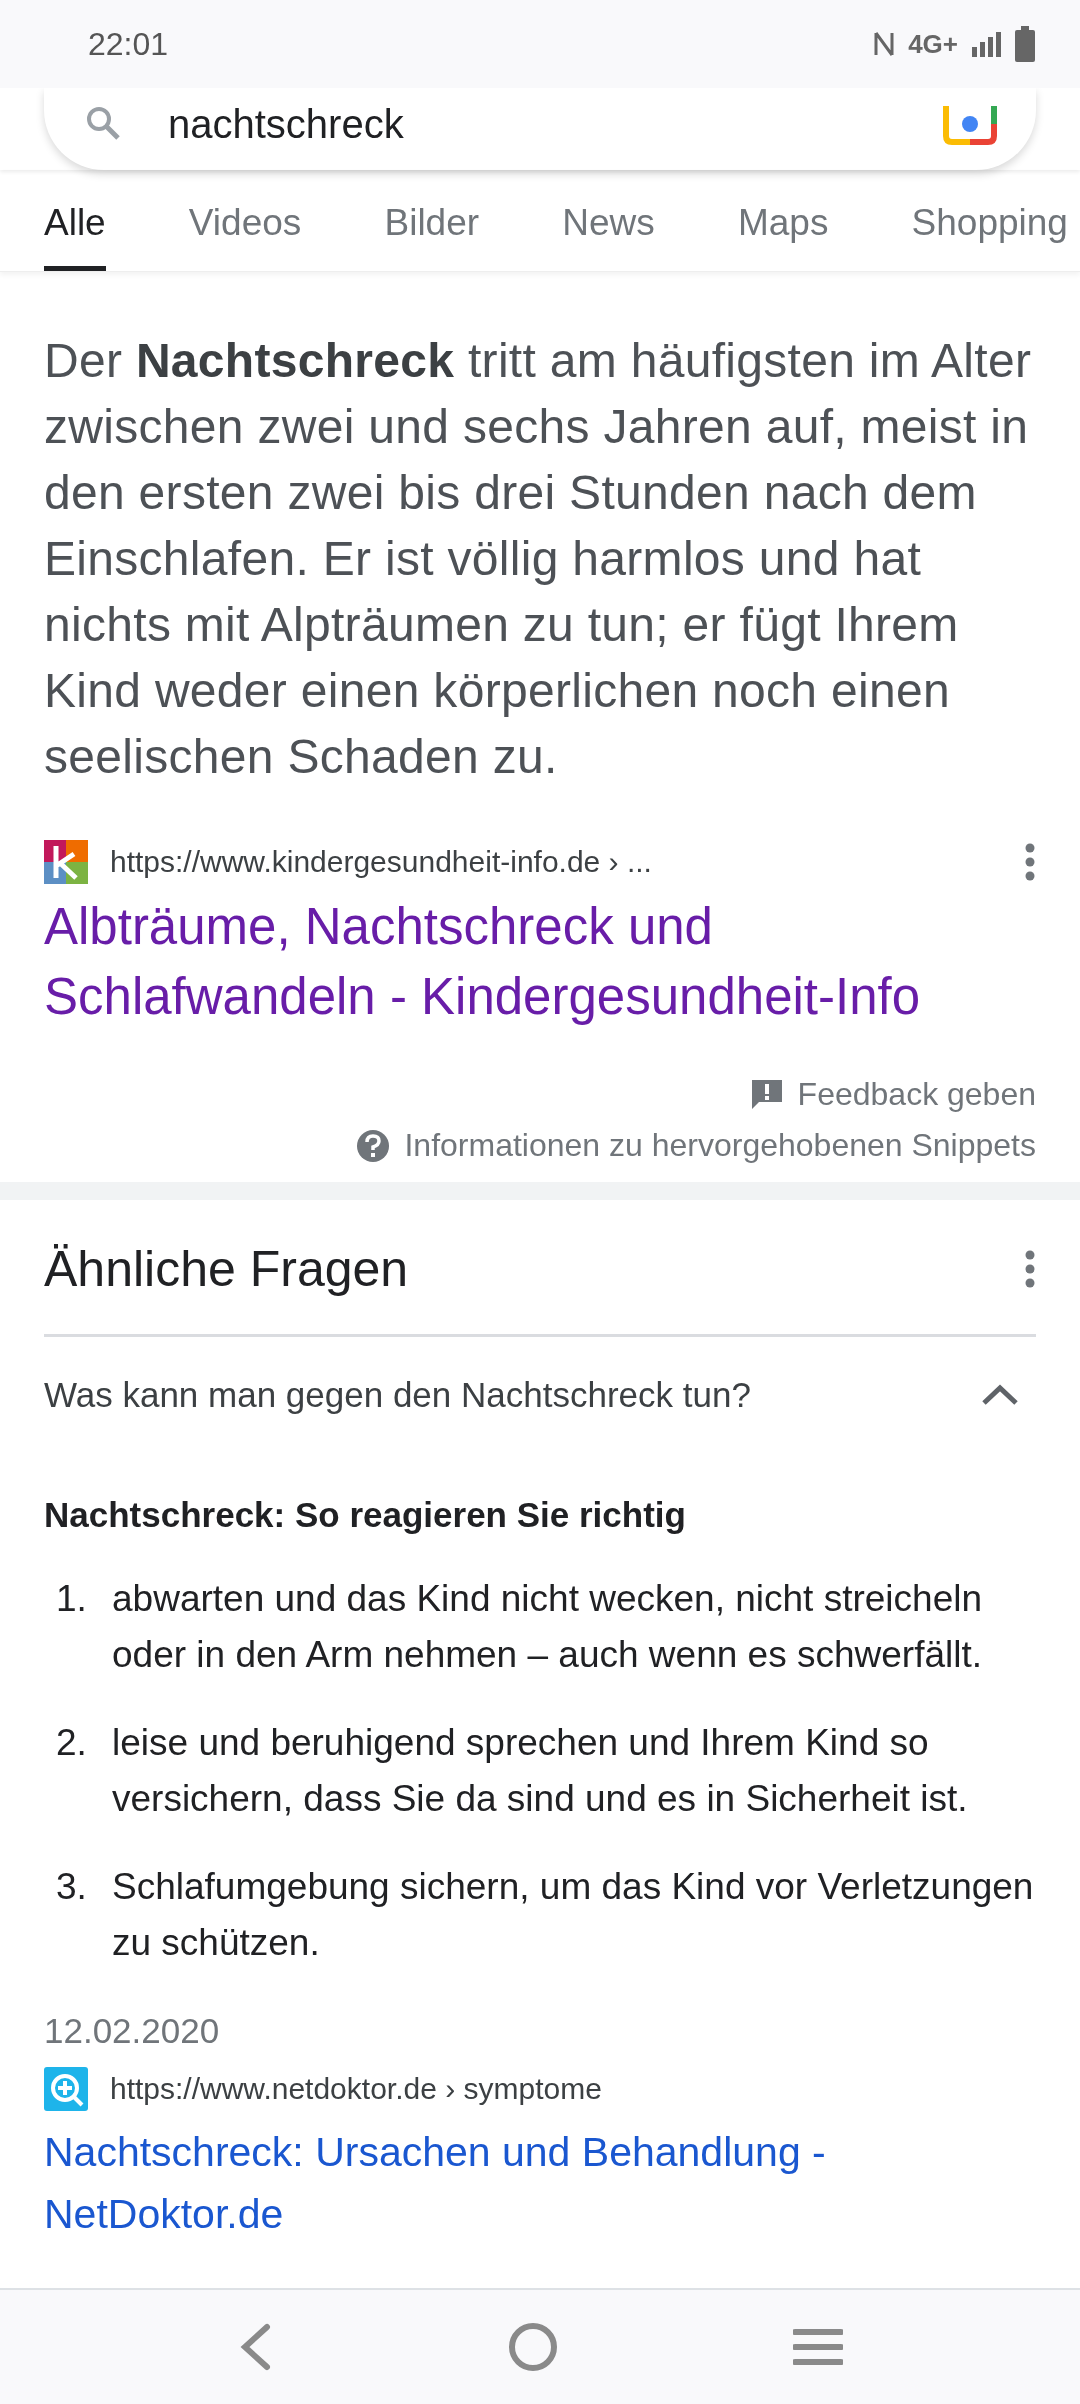  I want to click on list-number: 2., so click(72, 1743).